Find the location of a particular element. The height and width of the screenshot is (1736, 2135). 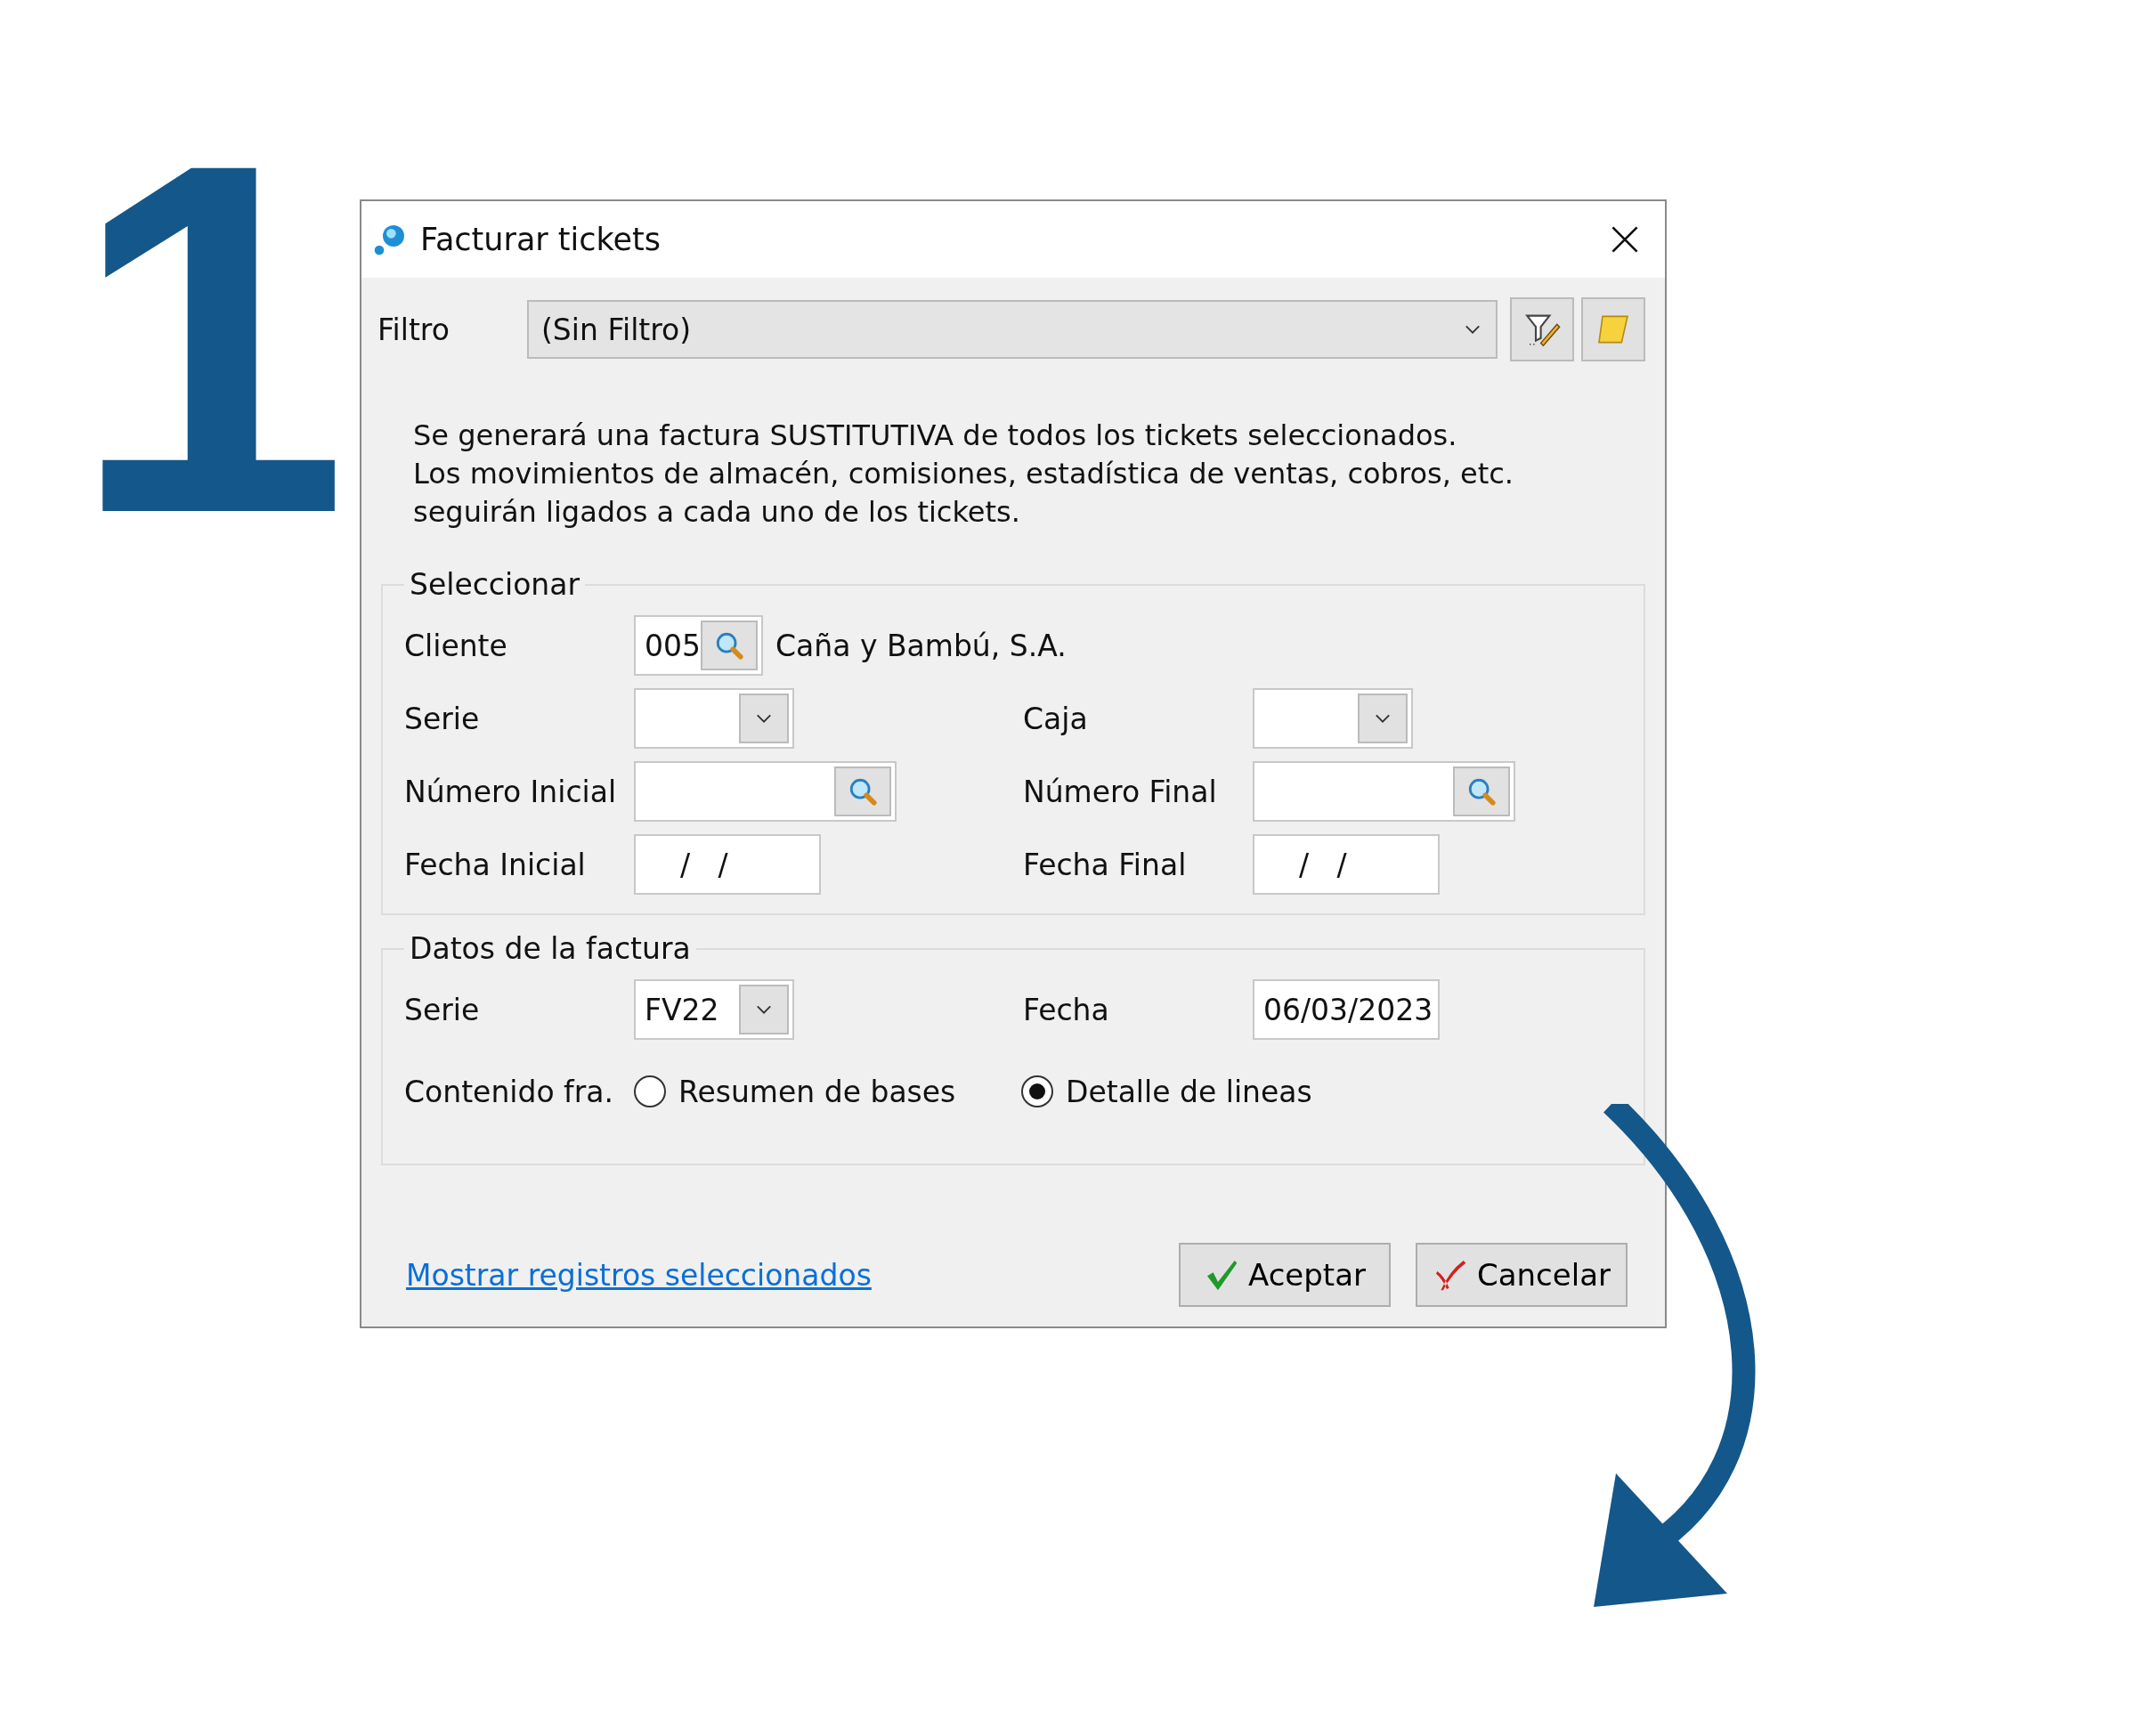

combo-field: FV22 is located at coordinates (714, 1010).